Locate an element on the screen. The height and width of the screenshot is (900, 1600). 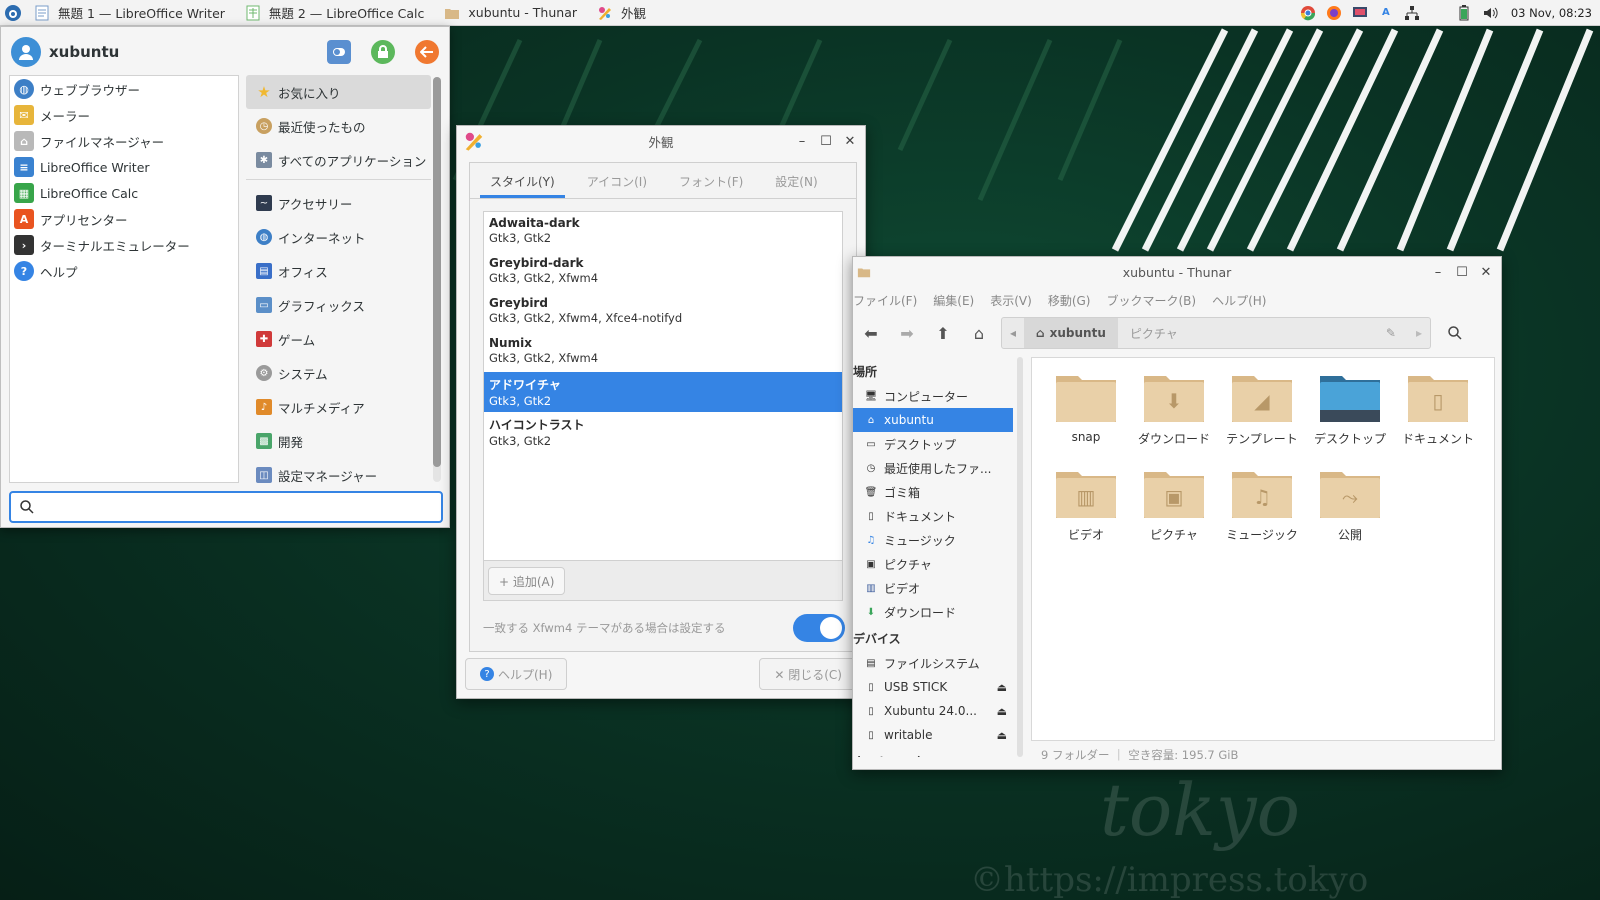
tab-settings: 設定(N) is located at coordinates (796, 180).